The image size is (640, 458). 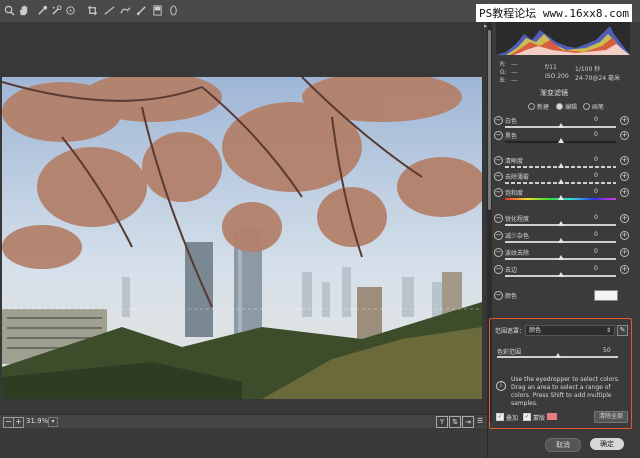 What do you see at coordinates (514, 80) in the screenshot?
I see `readout-b-value: ---` at bounding box center [514, 80].